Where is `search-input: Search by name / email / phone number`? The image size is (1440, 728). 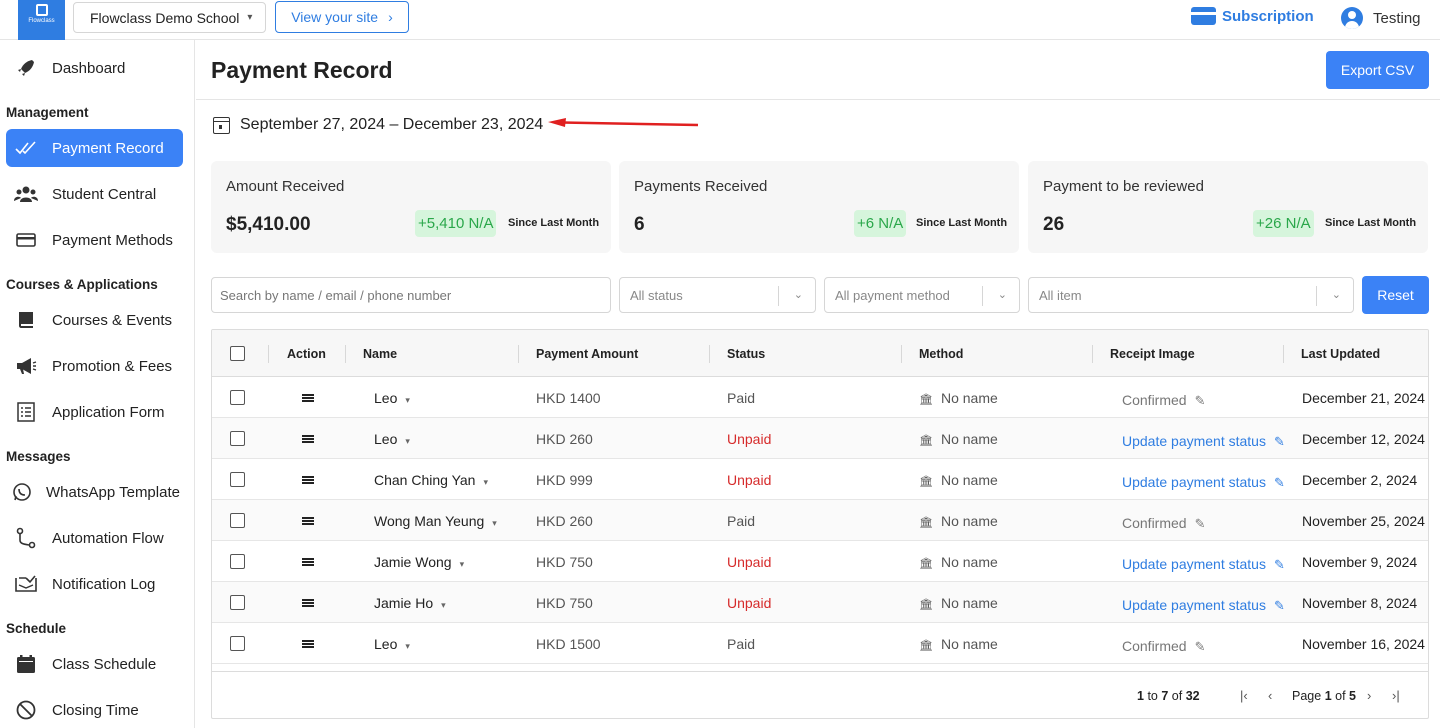
search-input: Search by name / email / phone number is located at coordinates (411, 295).